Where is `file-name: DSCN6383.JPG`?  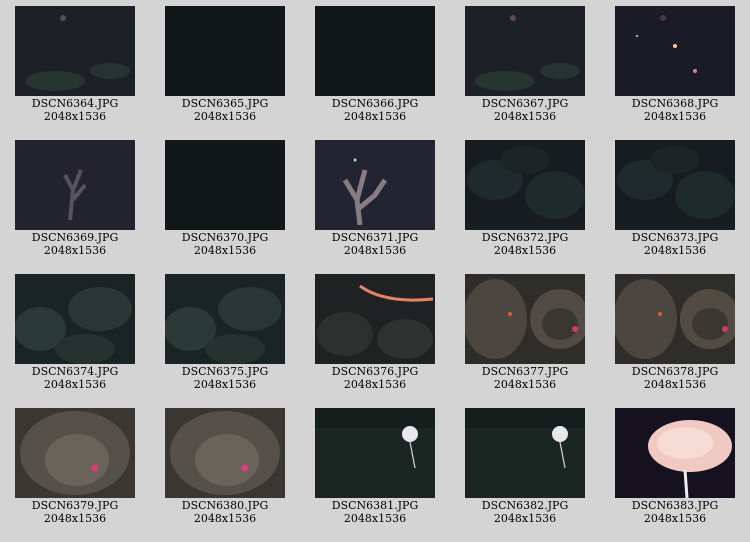 file-name: DSCN6383.JPG is located at coordinates (675, 505).